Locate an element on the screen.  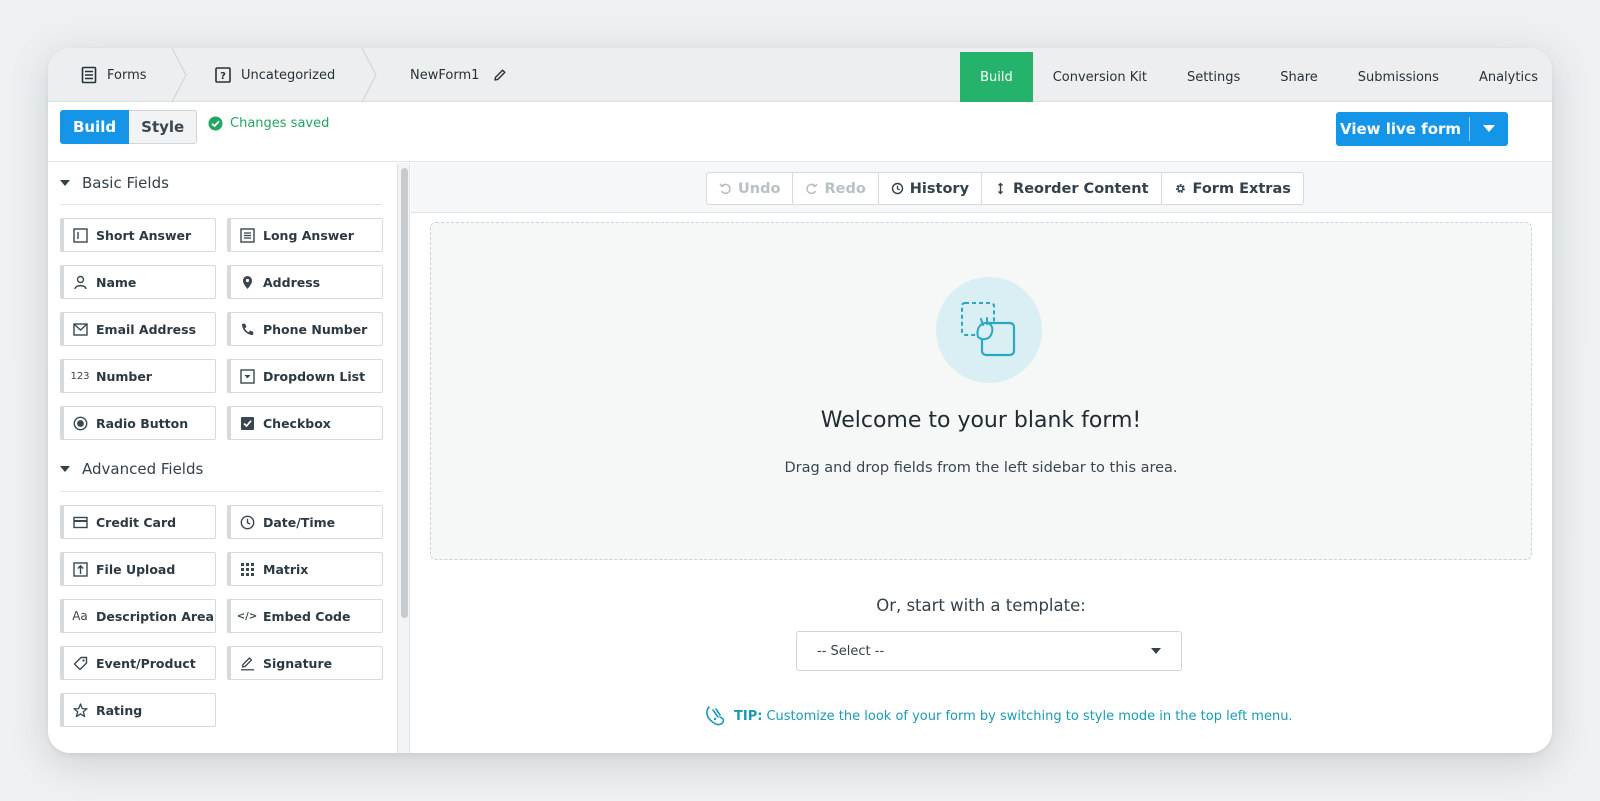
field-rating: Rating is located at coordinates (138, 710).